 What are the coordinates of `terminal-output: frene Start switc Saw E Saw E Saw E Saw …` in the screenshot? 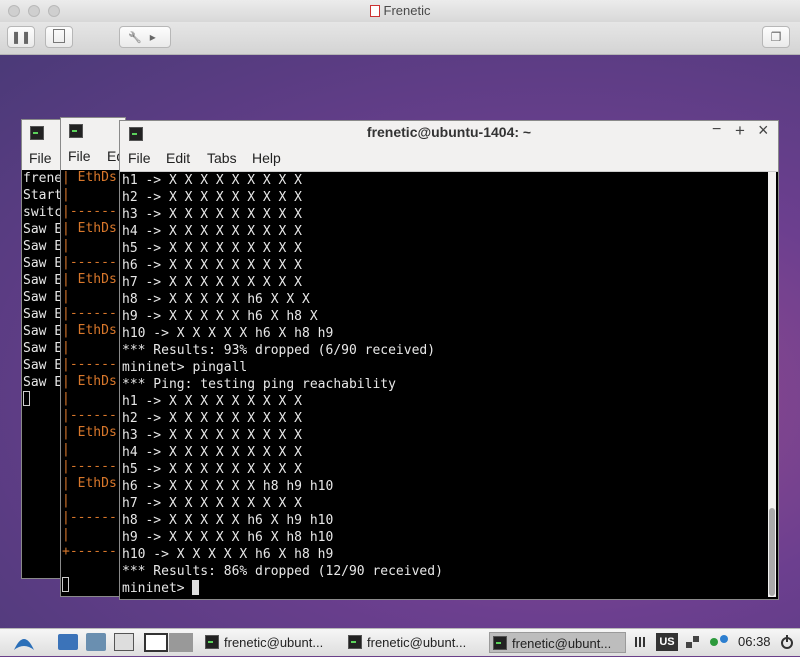 It's located at (42, 289).